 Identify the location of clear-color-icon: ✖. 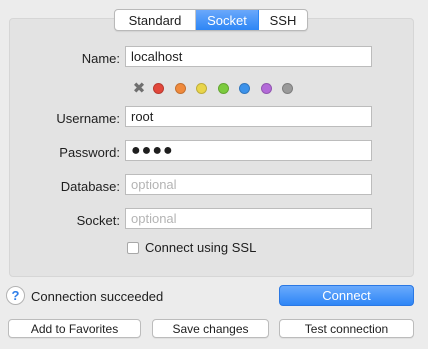
(139, 88).